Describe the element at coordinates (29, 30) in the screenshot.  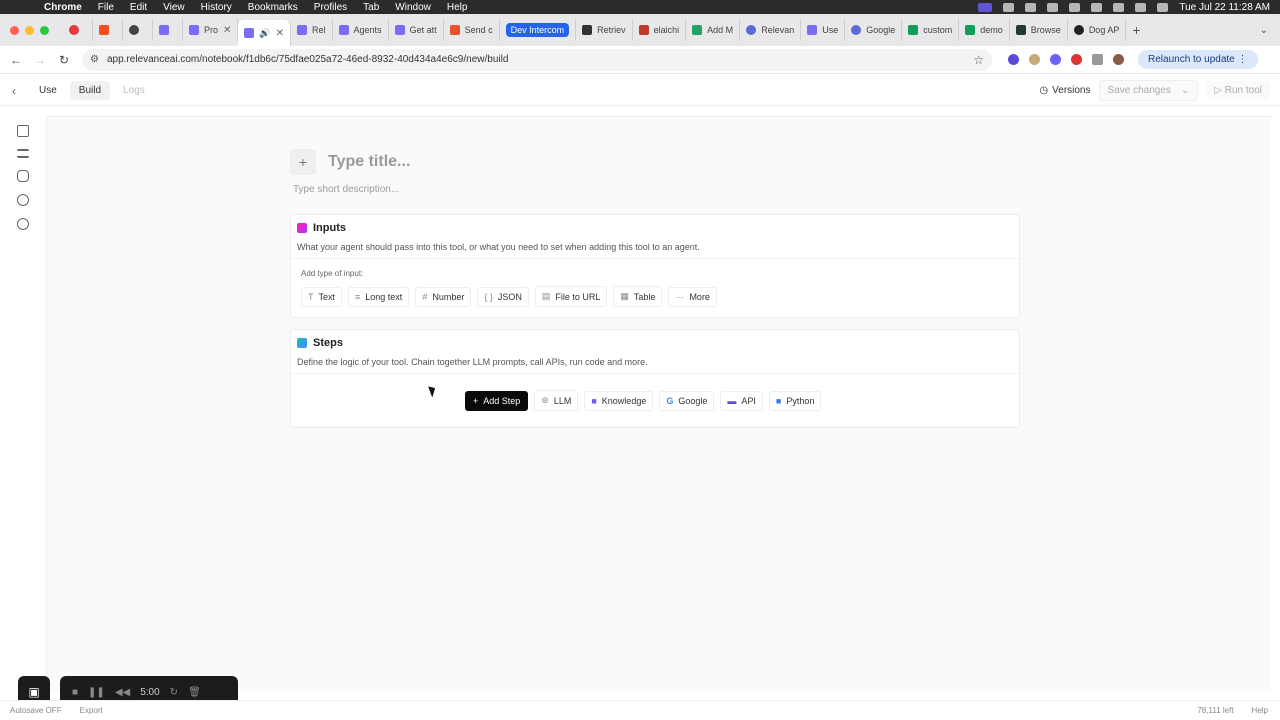
I see `minimize-window-icon` at that location.